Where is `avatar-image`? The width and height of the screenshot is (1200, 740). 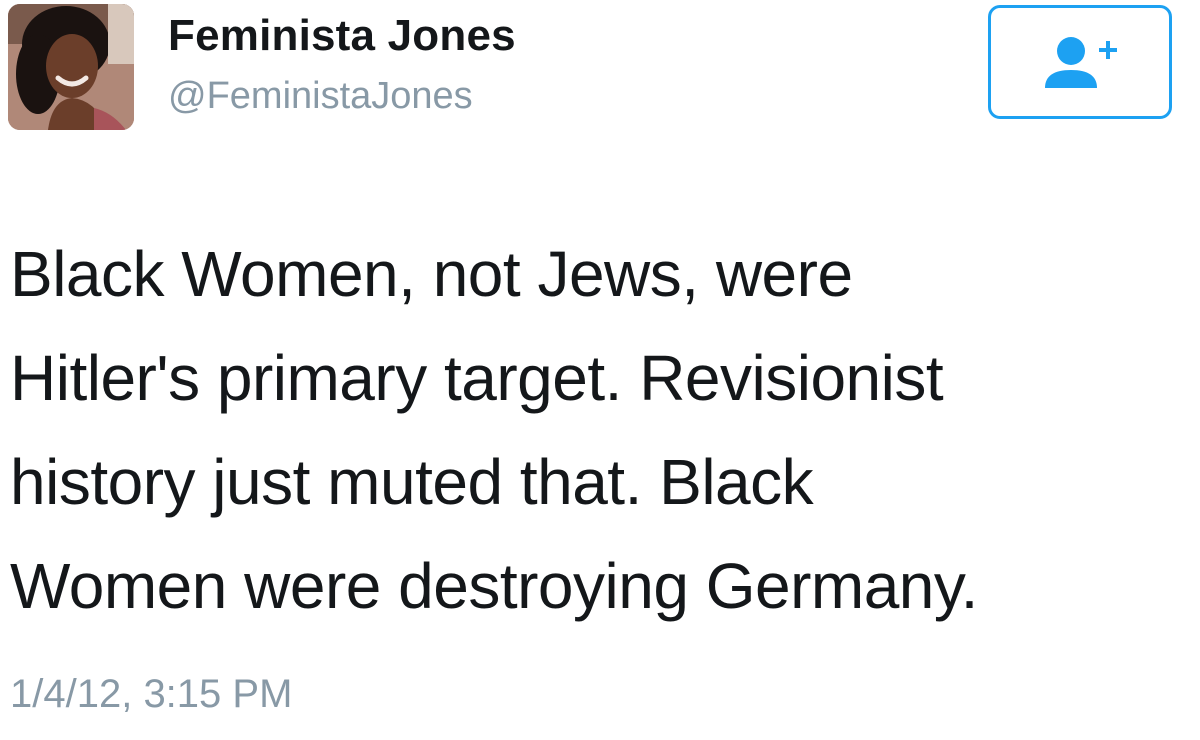 avatar-image is located at coordinates (71, 67).